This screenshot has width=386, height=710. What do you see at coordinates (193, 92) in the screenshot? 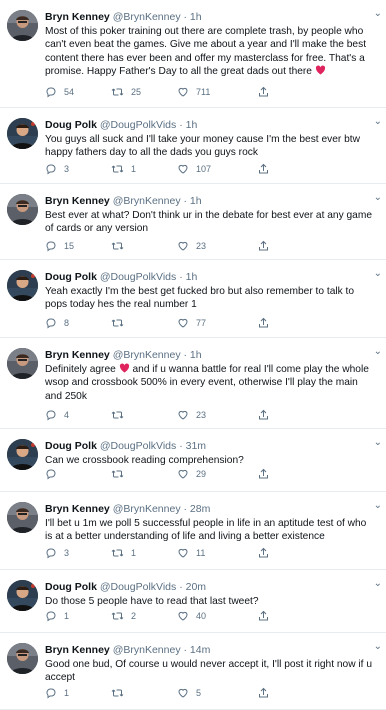
I see `like-button: 711` at bounding box center [193, 92].